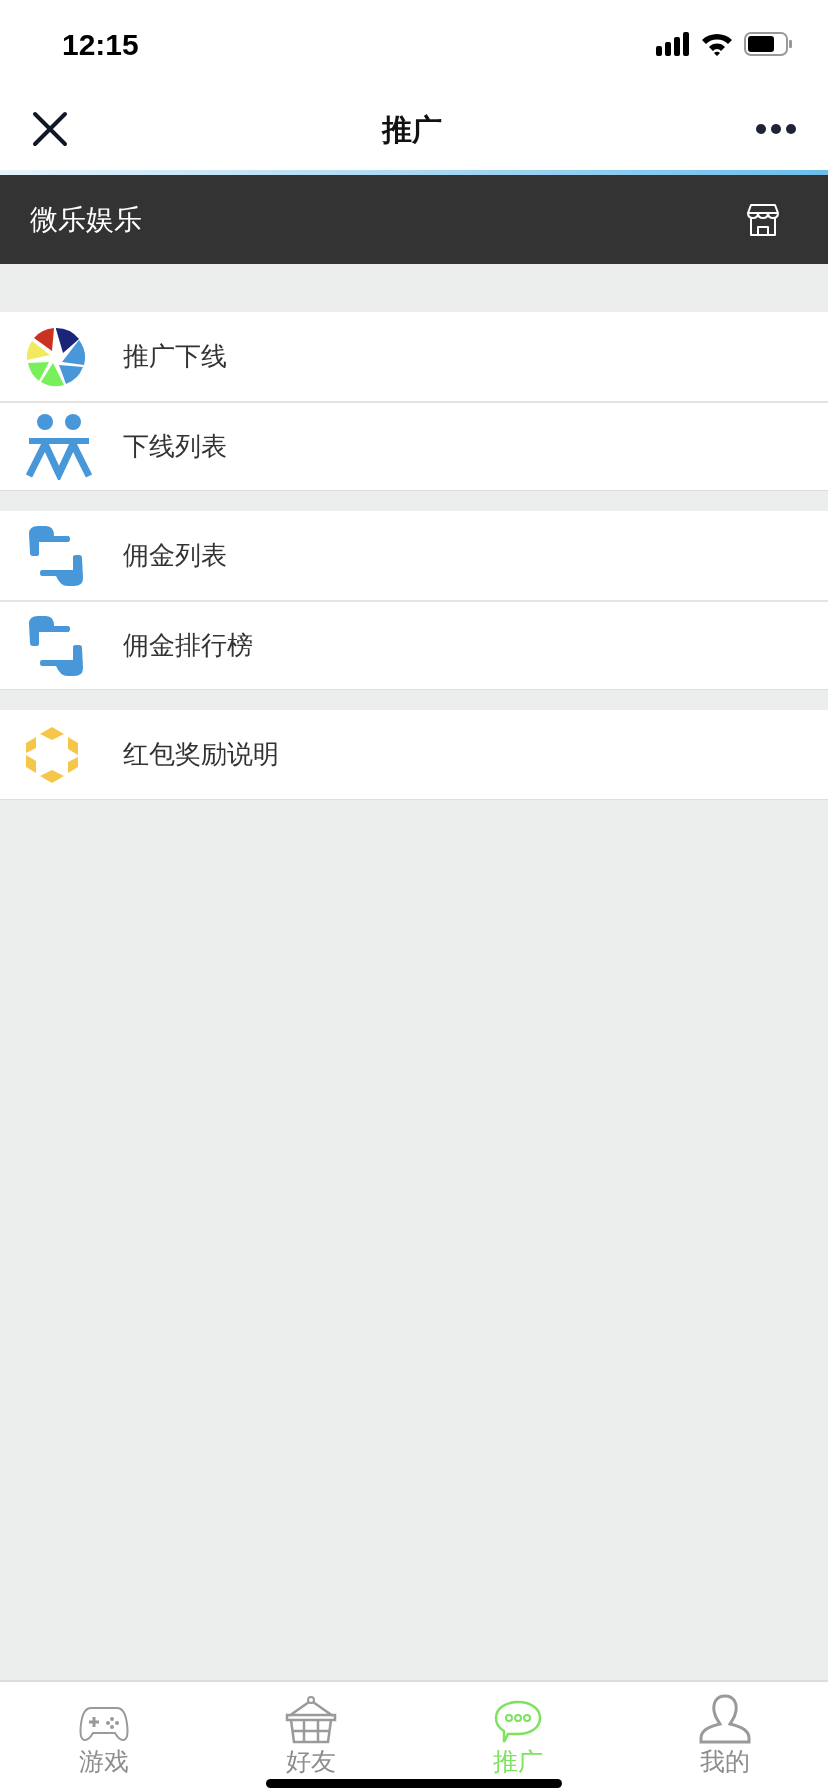 This screenshot has height=1792, width=828. What do you see at coordinates (717, 44) in the screenshot?
I see `wifi-icon` at bounding box center [717, 44].